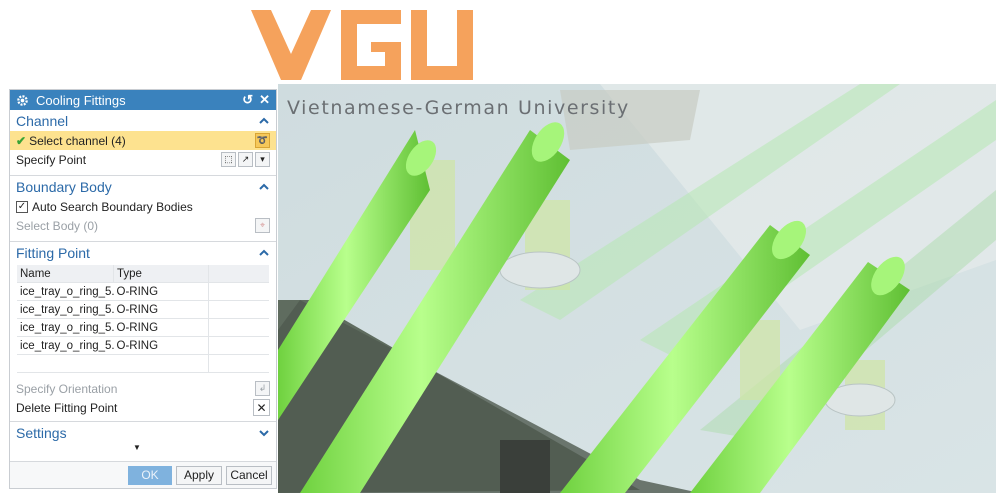 The height and width of the screenshot is (493, 996). What do you see at coordinates (67, 407) in the screenshot?
I see `delete-fitting-point-label: Delete Fitting Point` at bounding box center [67, 407].